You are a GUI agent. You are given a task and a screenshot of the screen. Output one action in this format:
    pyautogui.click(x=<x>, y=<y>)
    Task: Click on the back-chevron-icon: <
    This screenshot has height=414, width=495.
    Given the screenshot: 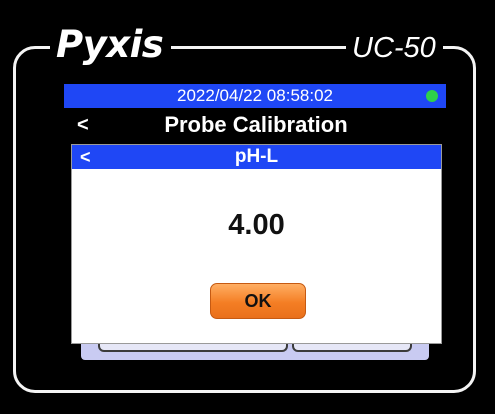 What is the action you would take?
    pyautogui.click(x=83, y=125)
    